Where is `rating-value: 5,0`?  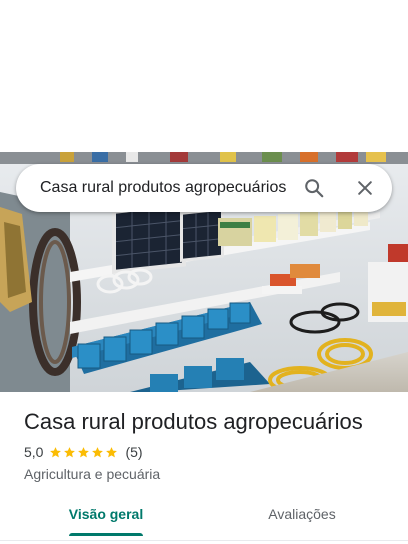 rating-value: 5,0 is located at coordinates (34, 452).